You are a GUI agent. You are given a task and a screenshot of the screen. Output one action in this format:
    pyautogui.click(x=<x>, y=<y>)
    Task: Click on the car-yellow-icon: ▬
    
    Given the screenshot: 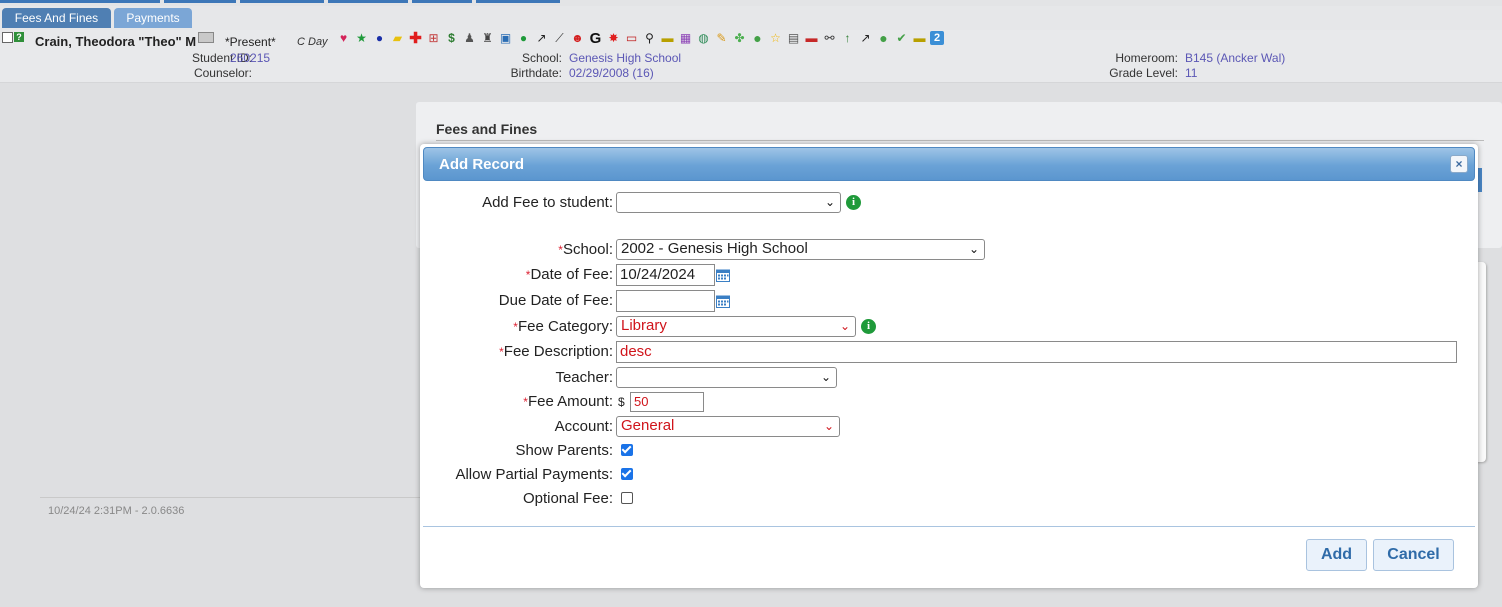 What is the action you would take?
    pyautogui.click(x=667, y=38)
    